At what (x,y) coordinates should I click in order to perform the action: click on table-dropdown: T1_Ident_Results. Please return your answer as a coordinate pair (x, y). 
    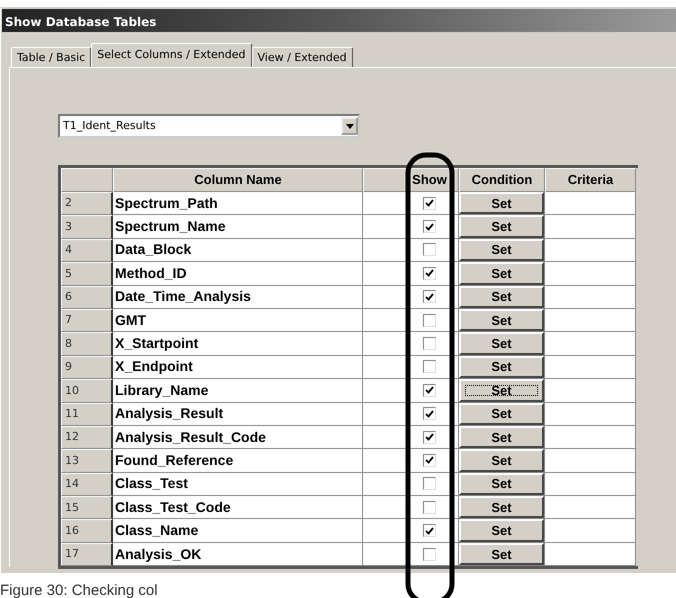
    Looking at the image, I should click on (209, 126).